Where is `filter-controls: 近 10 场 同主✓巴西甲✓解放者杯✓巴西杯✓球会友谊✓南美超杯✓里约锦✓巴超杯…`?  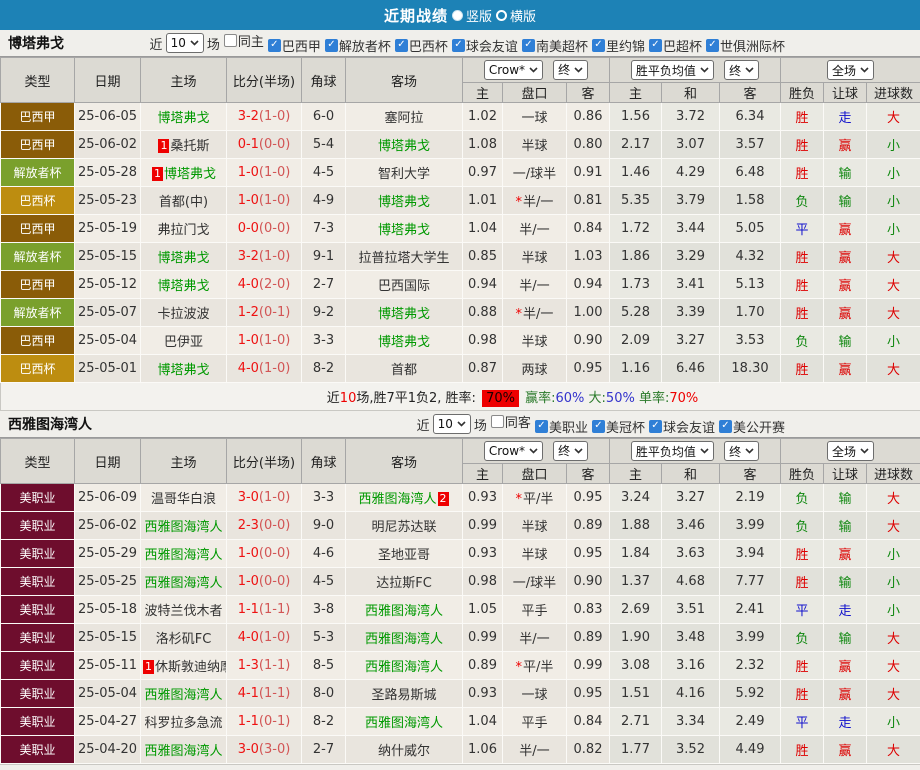 filter-controls: 近 10 场 同主✓巴西甲✓解放者杯✓巴西杯✓球会友谊✓南美超杯✓里约锦✓巴超杯… is located at coordinates (467, 43).